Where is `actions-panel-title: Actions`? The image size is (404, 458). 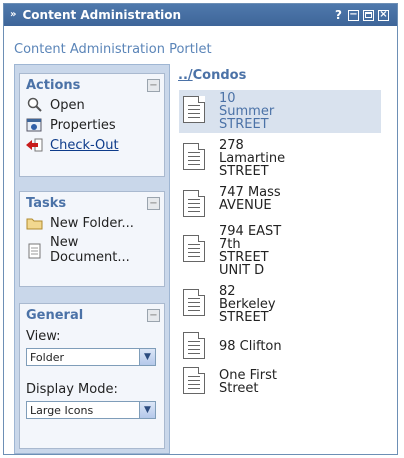 actions-panel-title: Actions is located at coordinates (53, 85).